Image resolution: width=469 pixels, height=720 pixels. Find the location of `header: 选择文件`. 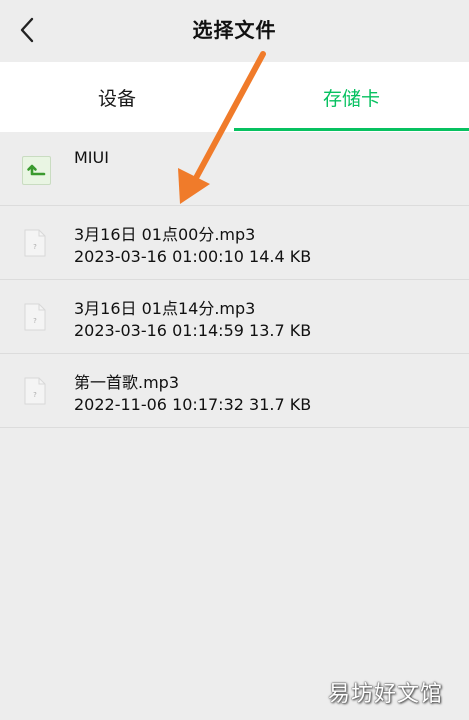

header: 选择文件 is located at coordinates (234, 31).